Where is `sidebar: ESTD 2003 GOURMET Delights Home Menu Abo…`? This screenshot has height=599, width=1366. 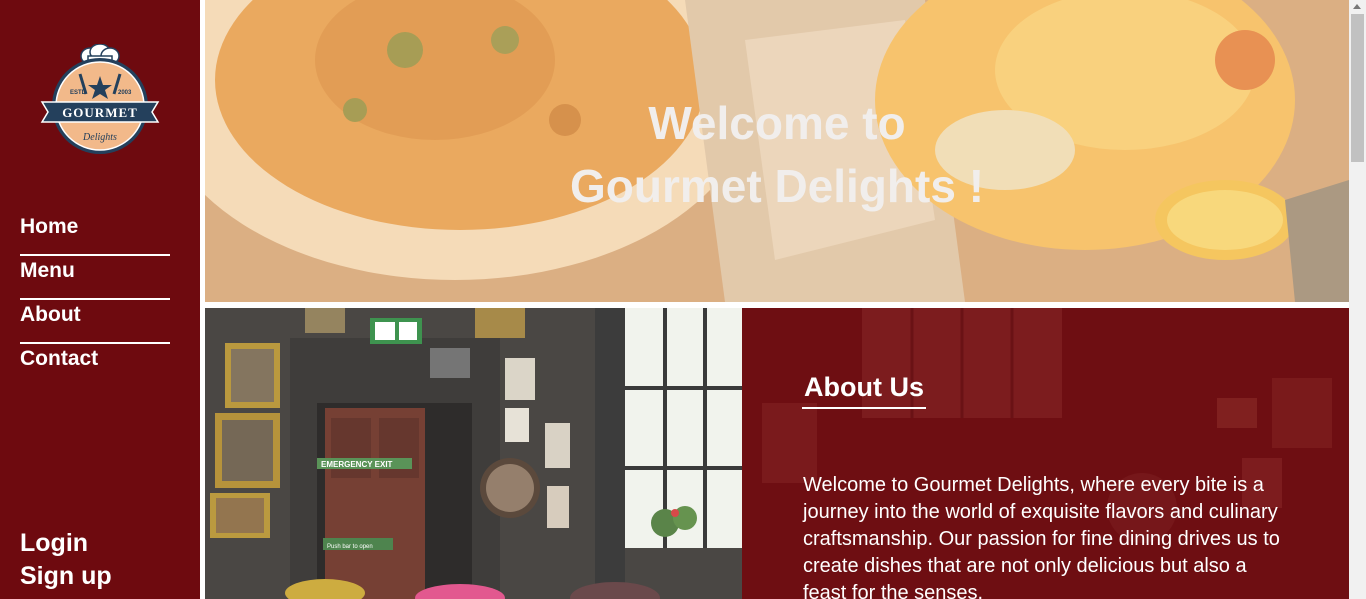
sidebar: ESTD 2003 GOURMET Delights Home Menu Abo… is located at coordinates (100, 299).